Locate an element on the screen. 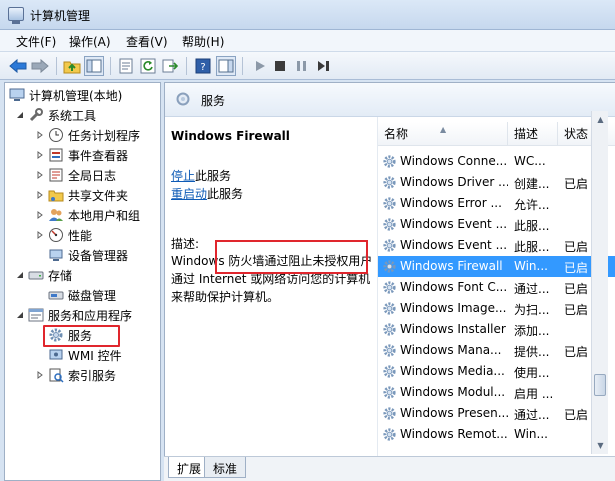 Image resolution: width=615 pixels, height=481 pixels. stop-service-link: 停止 is located at coordinates (183, 176).